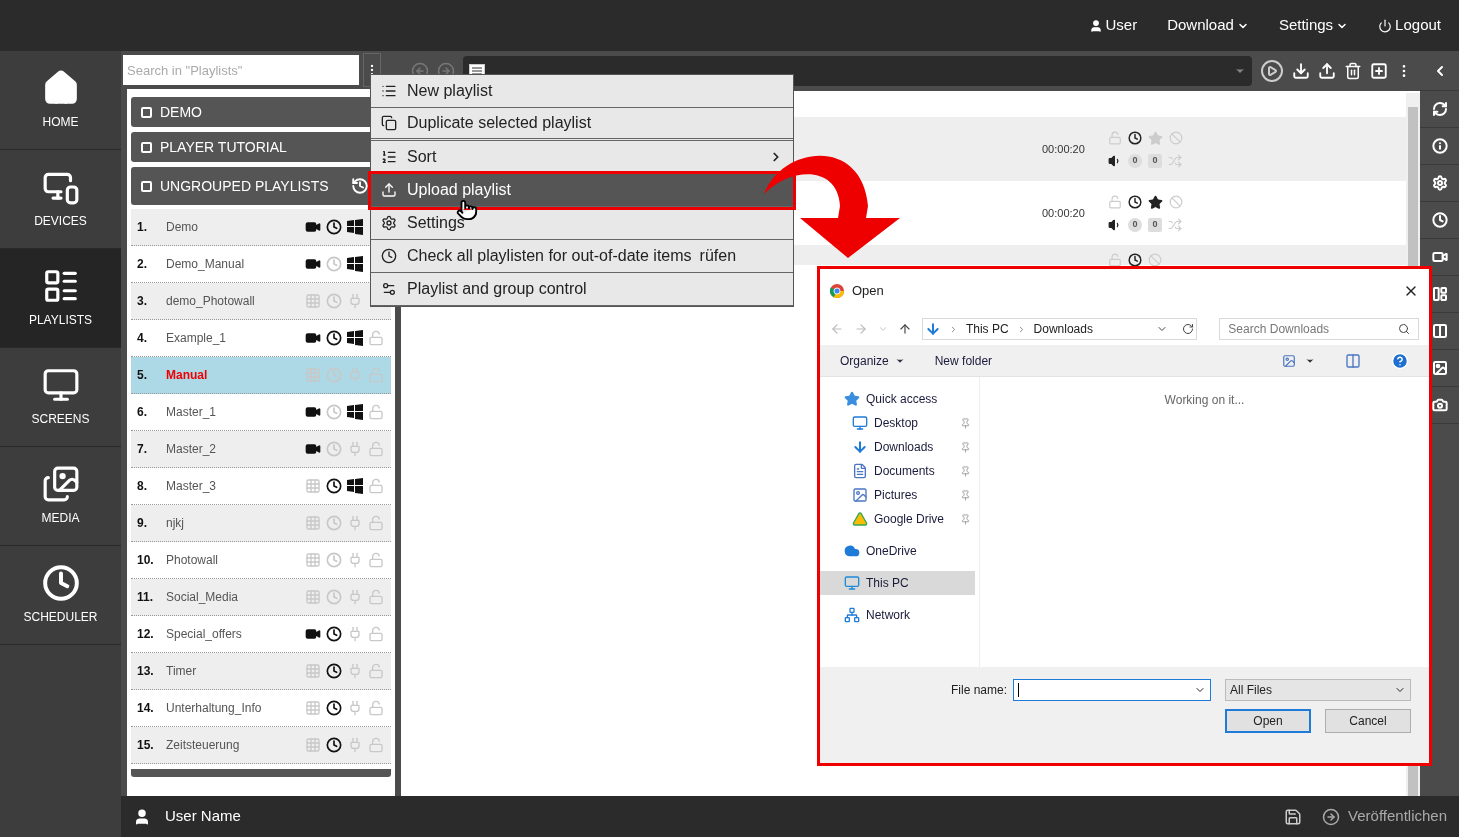 This screenshot has width=1459, height=837. What do you see at coordinates (1313, 25) in the screenshot?
I see `top-menu-item: Settings` at bounding box center [1313, 25].